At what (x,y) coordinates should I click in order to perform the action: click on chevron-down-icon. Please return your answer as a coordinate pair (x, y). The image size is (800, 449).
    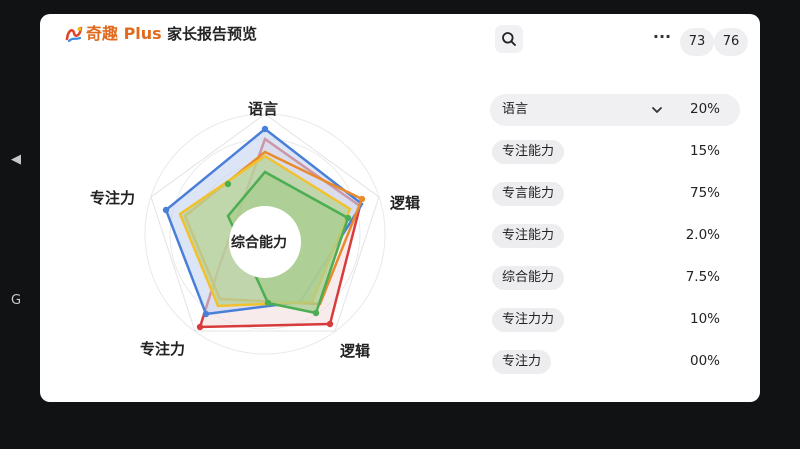
    Looking at the image, I should click on (657, 110).